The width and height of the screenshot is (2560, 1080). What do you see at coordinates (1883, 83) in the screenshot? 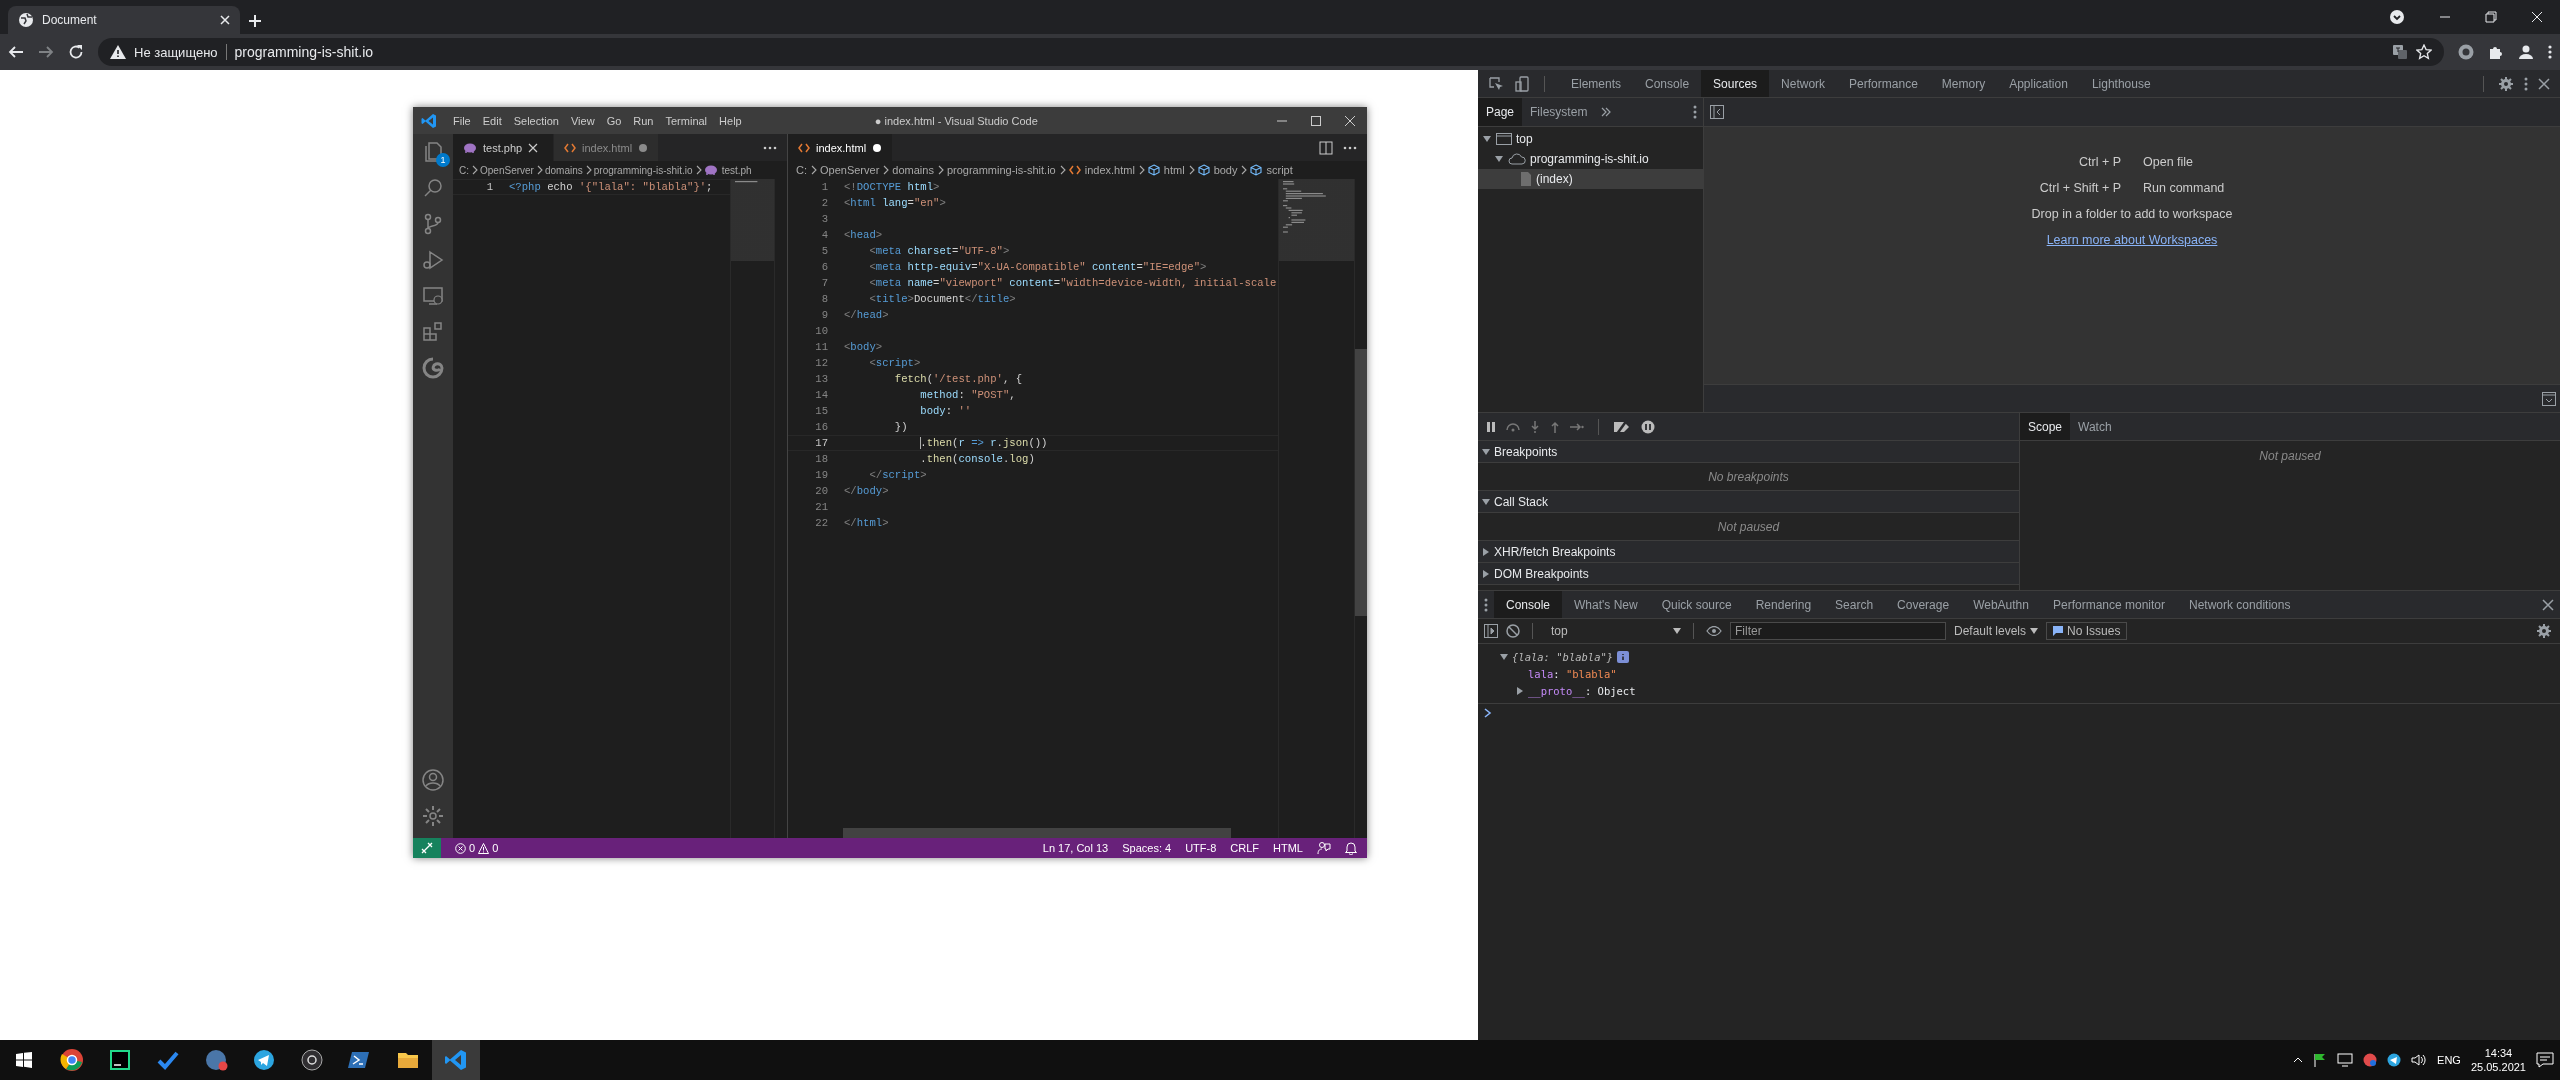
I see `panel-tab: Performance` at bounding box center [1883, 83].